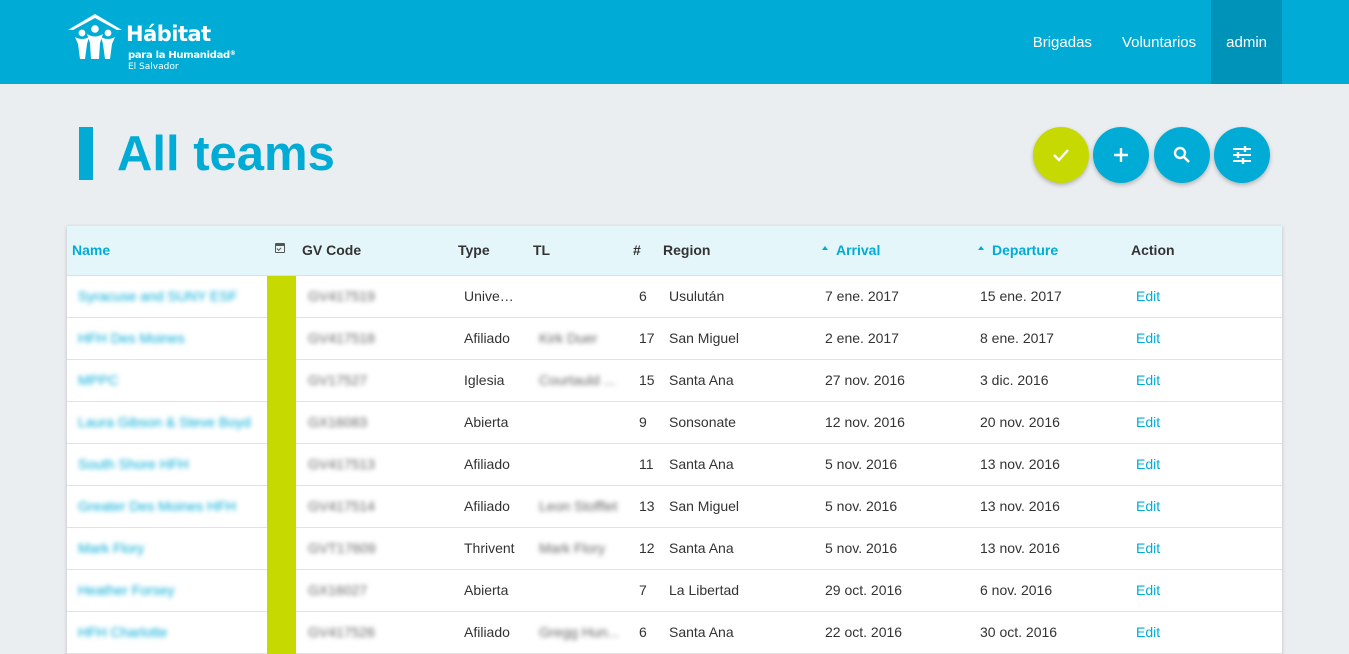 This screenshot has width=1349, height=654. Describe the element at coordinates (331, 251) in the screenshot. I see `column-gv-code: GV Code` at that location.